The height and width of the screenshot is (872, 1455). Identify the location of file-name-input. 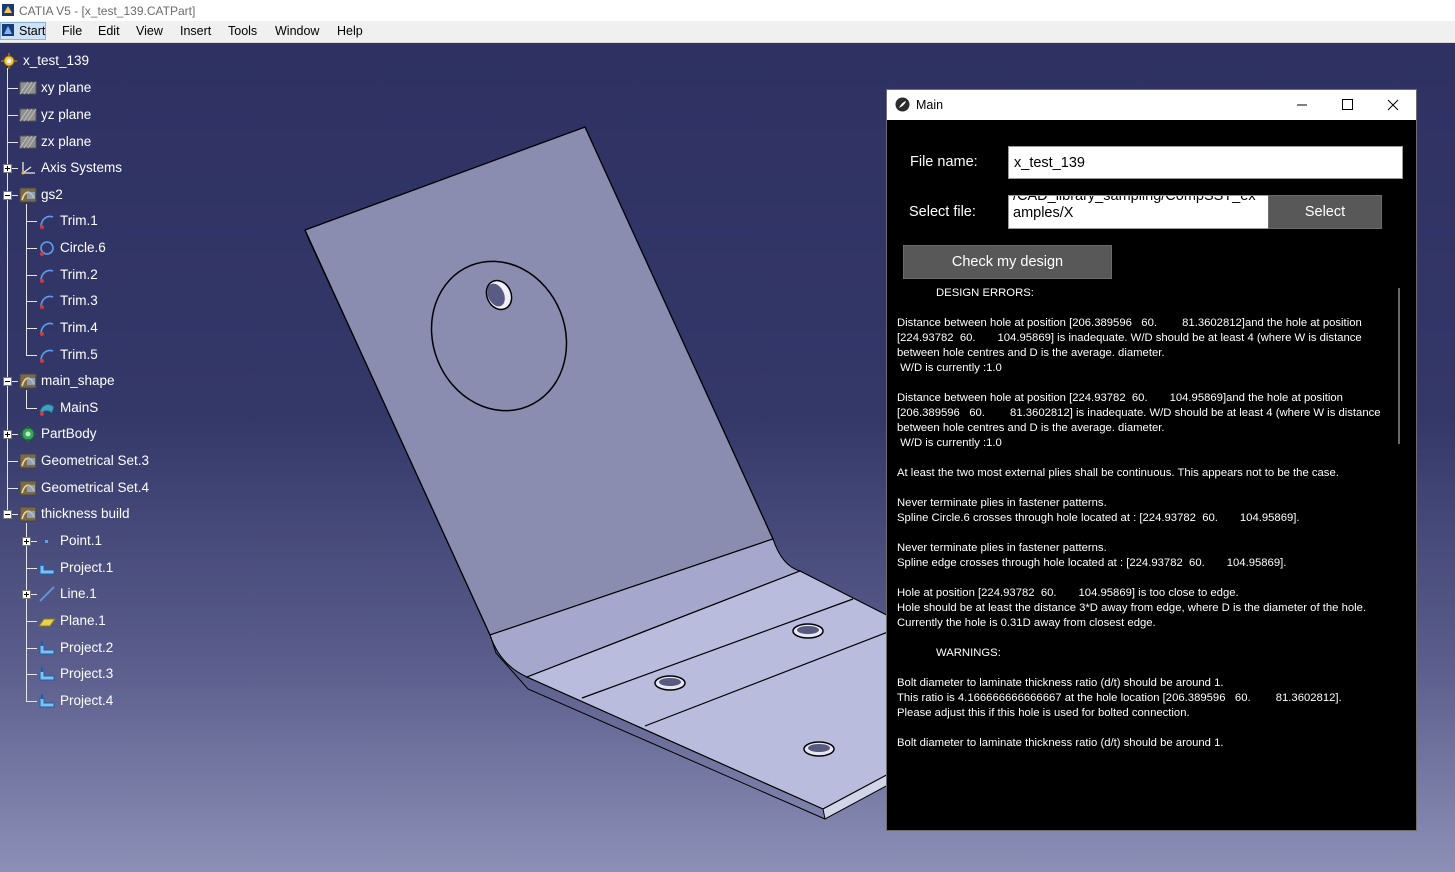
(1205, 162).